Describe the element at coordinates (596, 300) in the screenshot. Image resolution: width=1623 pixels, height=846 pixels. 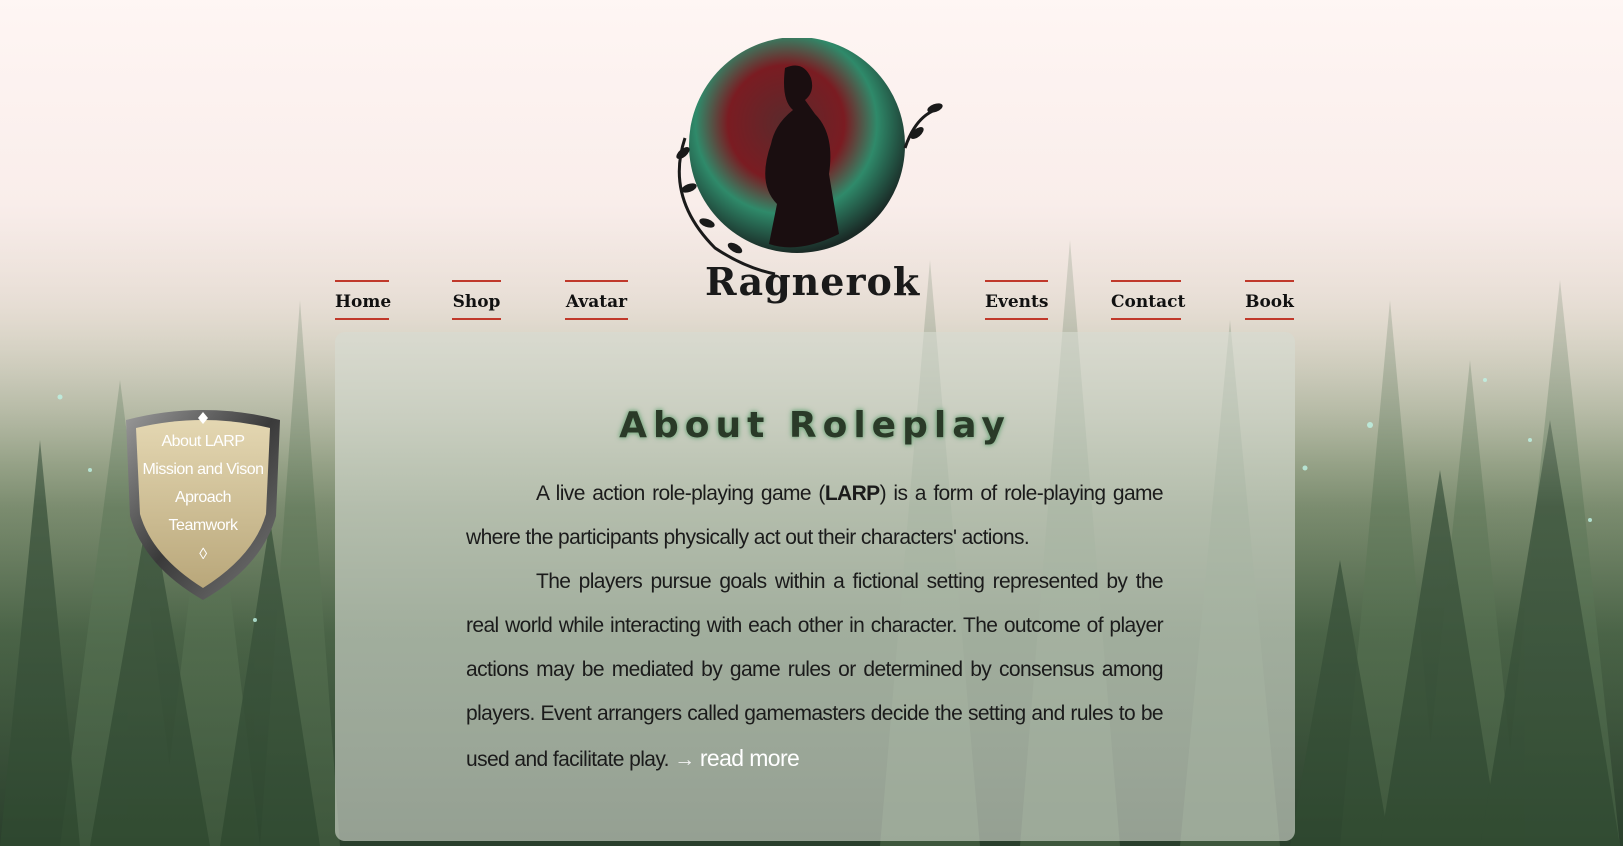
I see `nav-avatar: Avatar` at that location.